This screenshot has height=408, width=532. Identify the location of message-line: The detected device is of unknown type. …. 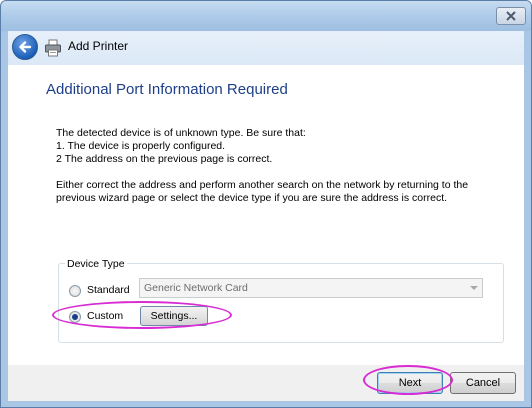
(181, 133).